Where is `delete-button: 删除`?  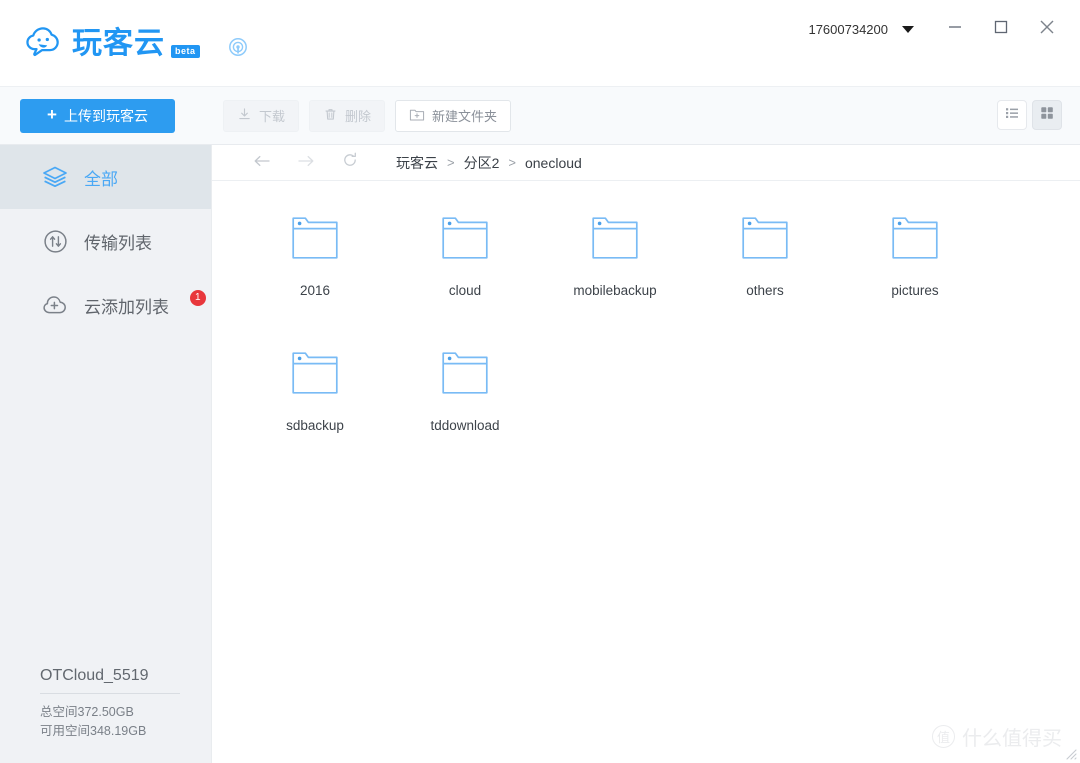
delete-button: 删除 is located at coordinates (347, 115).